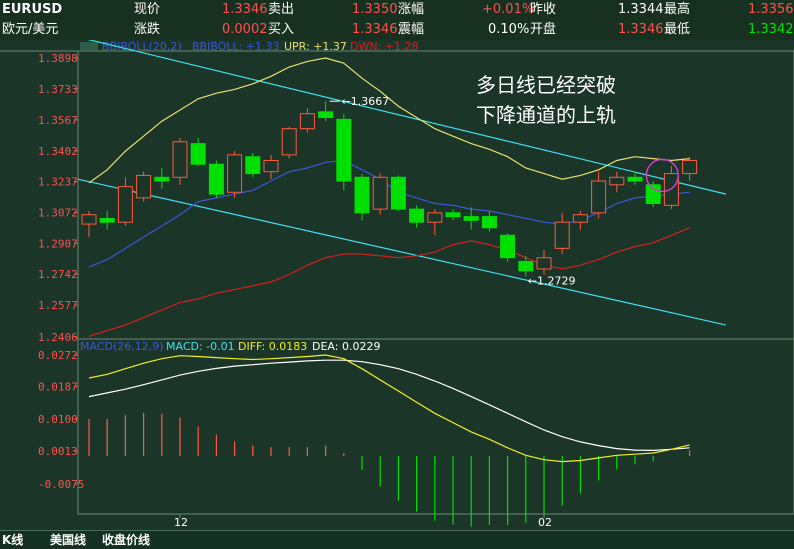  Describe the element at coordinates (58, 212) in the screenshot. I see `price-tick-label: 1.3072` at that location.